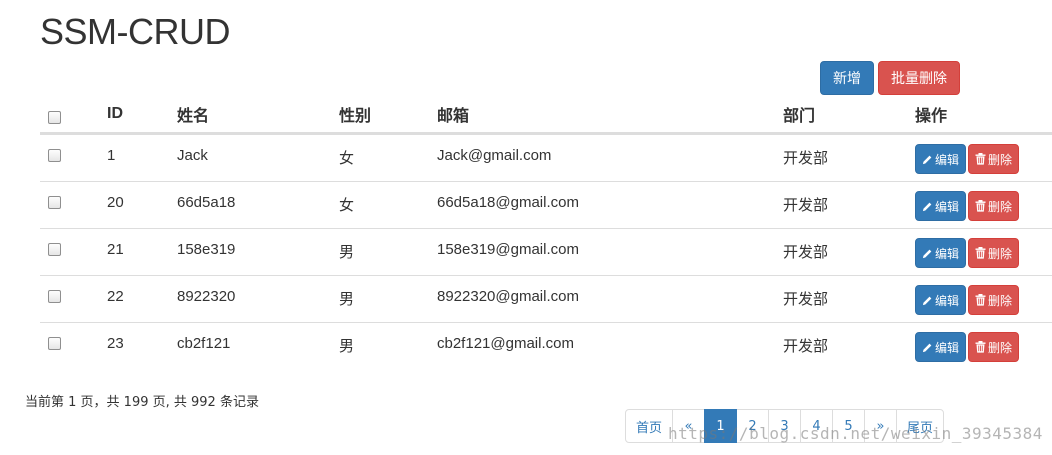 This screenshot has height=455, width=1052. Describe the element at coordinates (546, 115) in the screenshot. I see `table-header-row: ID 姓名 性别 邮箱 部门 操作` at that location.